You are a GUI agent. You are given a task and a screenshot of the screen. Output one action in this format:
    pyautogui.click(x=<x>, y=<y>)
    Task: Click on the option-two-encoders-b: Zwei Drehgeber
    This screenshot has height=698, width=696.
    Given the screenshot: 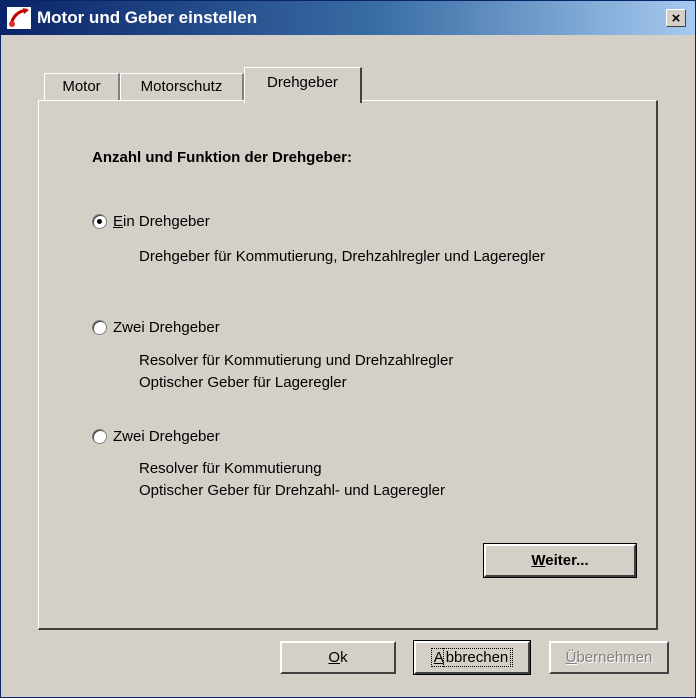 What is the action you would take?
    pyautogui.click(x=156, y=436)
    